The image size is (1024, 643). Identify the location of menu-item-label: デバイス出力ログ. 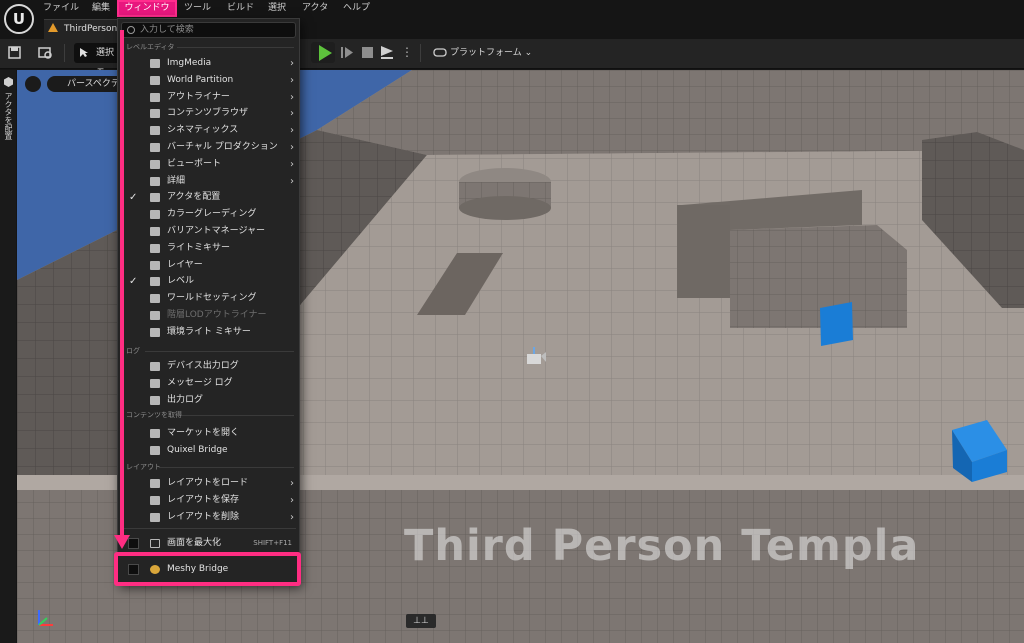
(203, 366).